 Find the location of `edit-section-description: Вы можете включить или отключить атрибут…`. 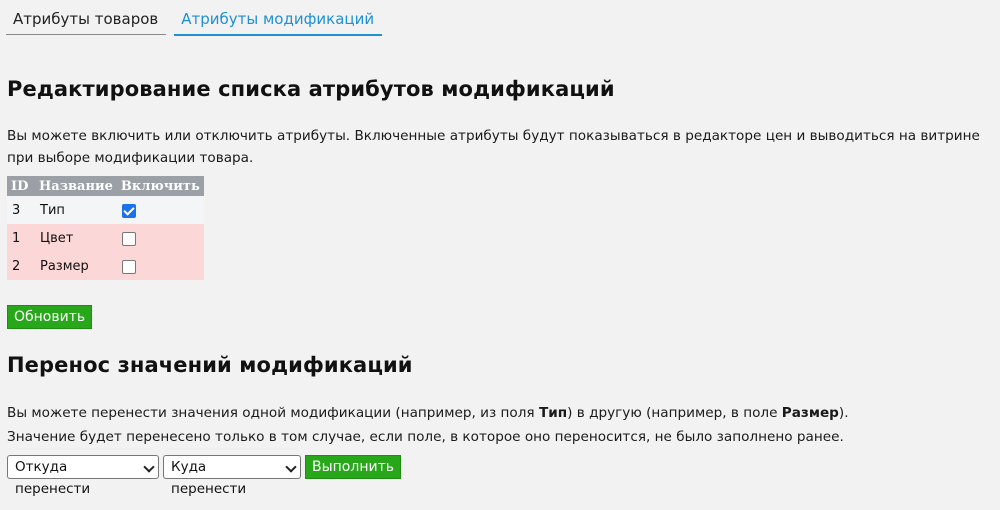

edit-section-description: Вы можете включить или отключить атрибут… is located at coordinates (493, 147).